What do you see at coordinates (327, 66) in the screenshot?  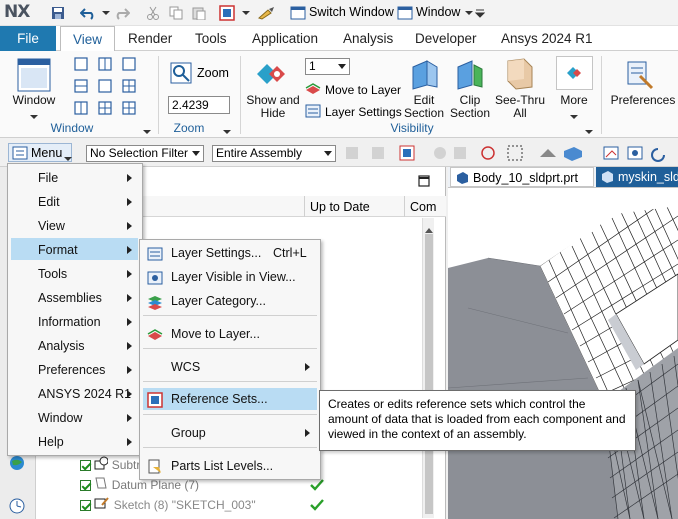 I see `layer-combo: 1` at bounding box center [327, 66].